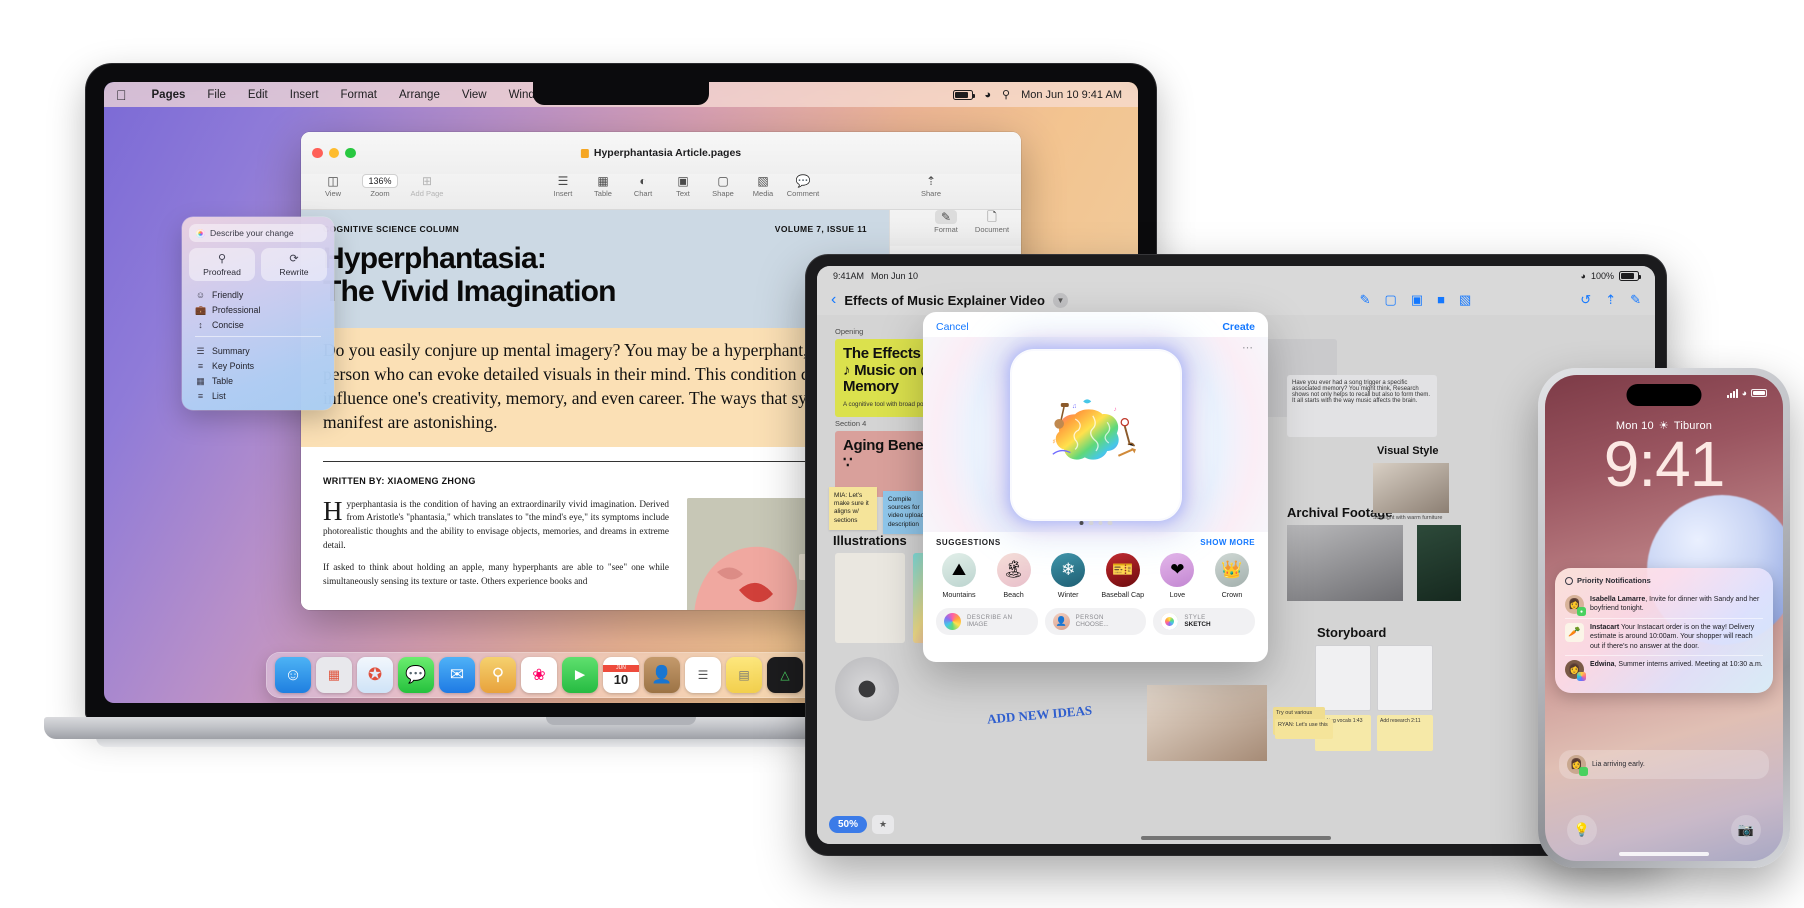 The image size is (1804, 908). What do you see at coordinates (1068, 576) in the screenshot?
I see `suggestion-winter: ❄ Winter` at bounding box center [1068, 576].